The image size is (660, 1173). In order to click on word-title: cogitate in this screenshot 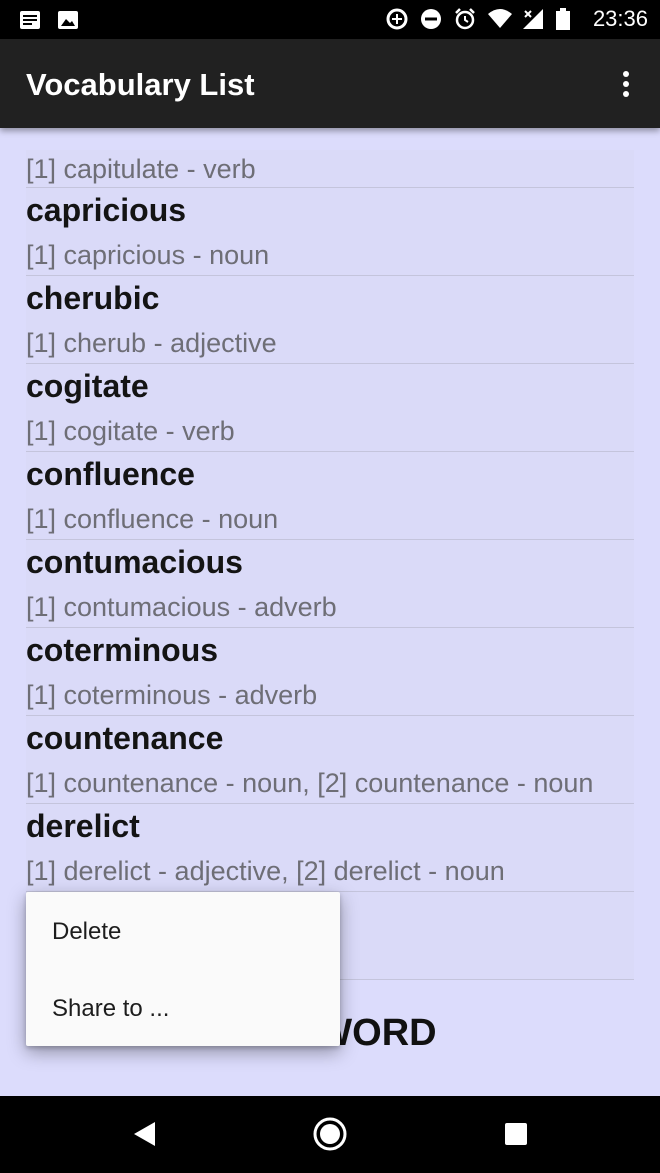, I will do `click(87, 386)`.